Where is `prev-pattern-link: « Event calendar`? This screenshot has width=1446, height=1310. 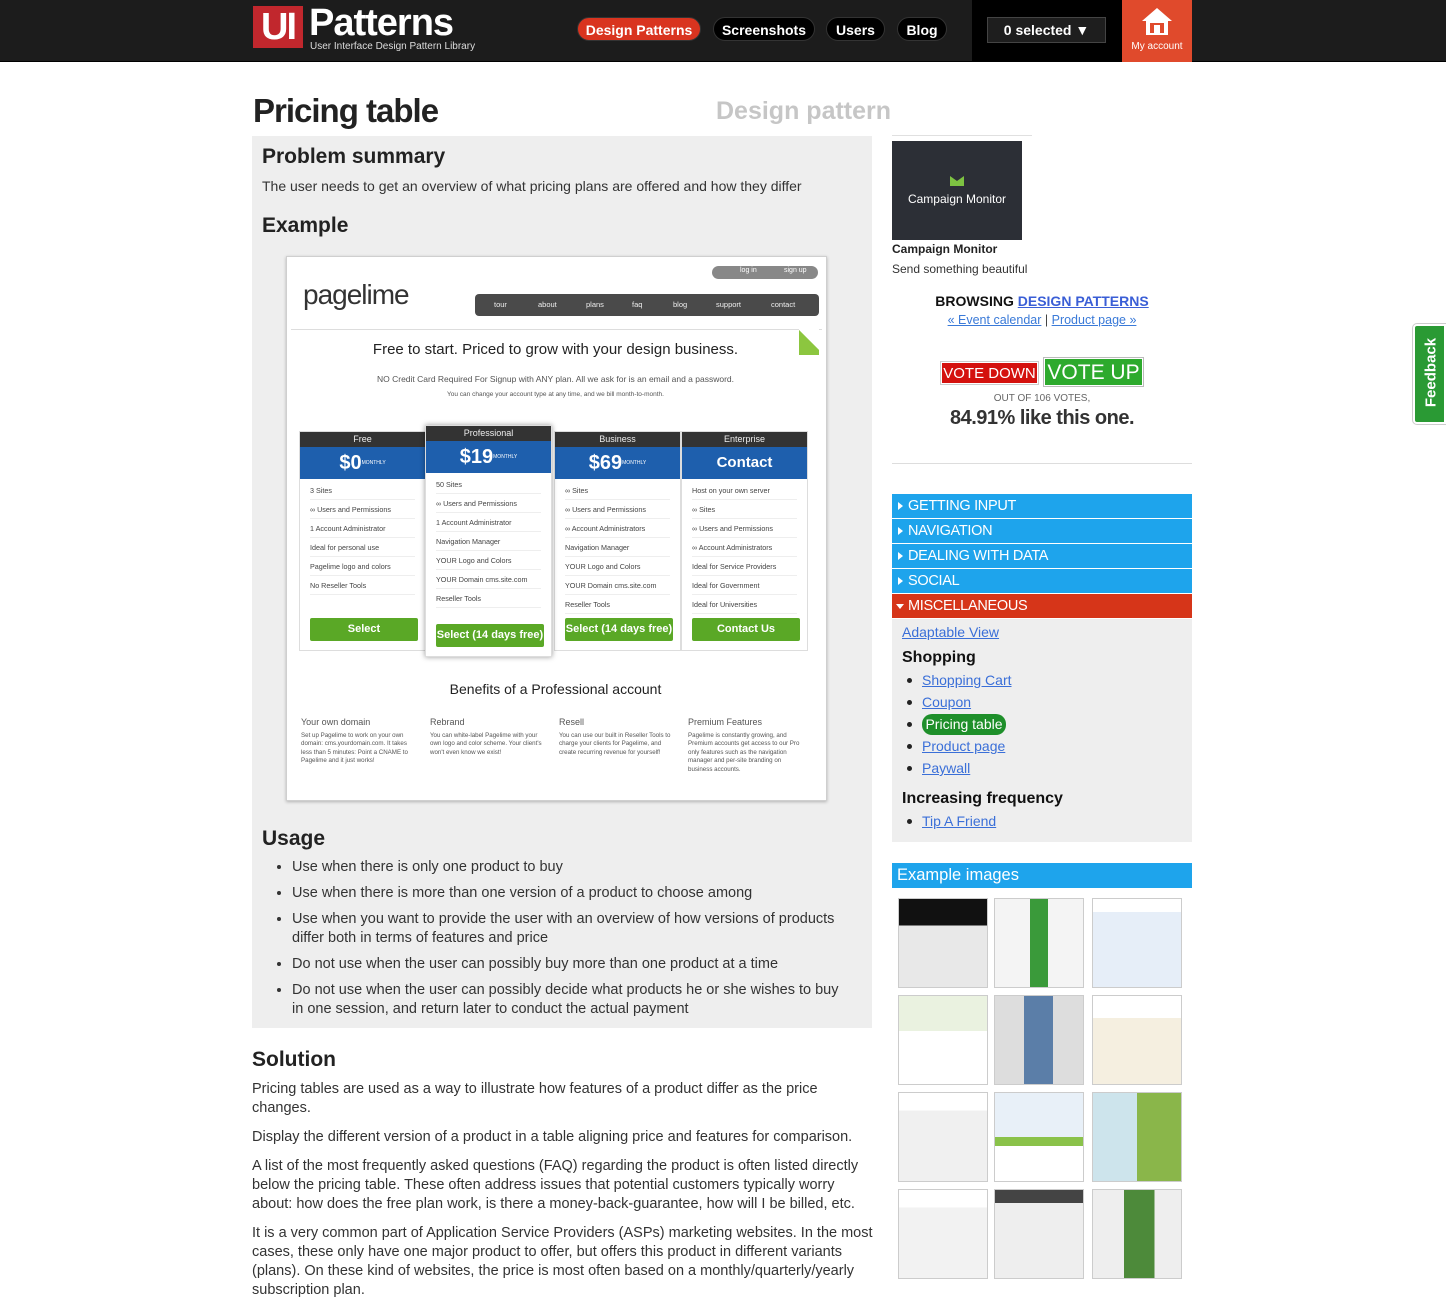
prev-pattern-link: « Event calendar is located at coordinates (995, 320).